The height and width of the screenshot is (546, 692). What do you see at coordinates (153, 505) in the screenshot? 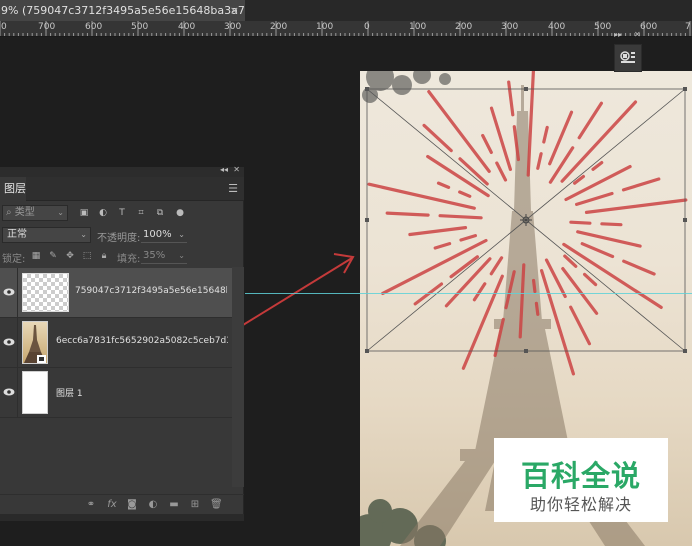
I see `adjustment-icon: ◐` at bounding box center [153, 505].